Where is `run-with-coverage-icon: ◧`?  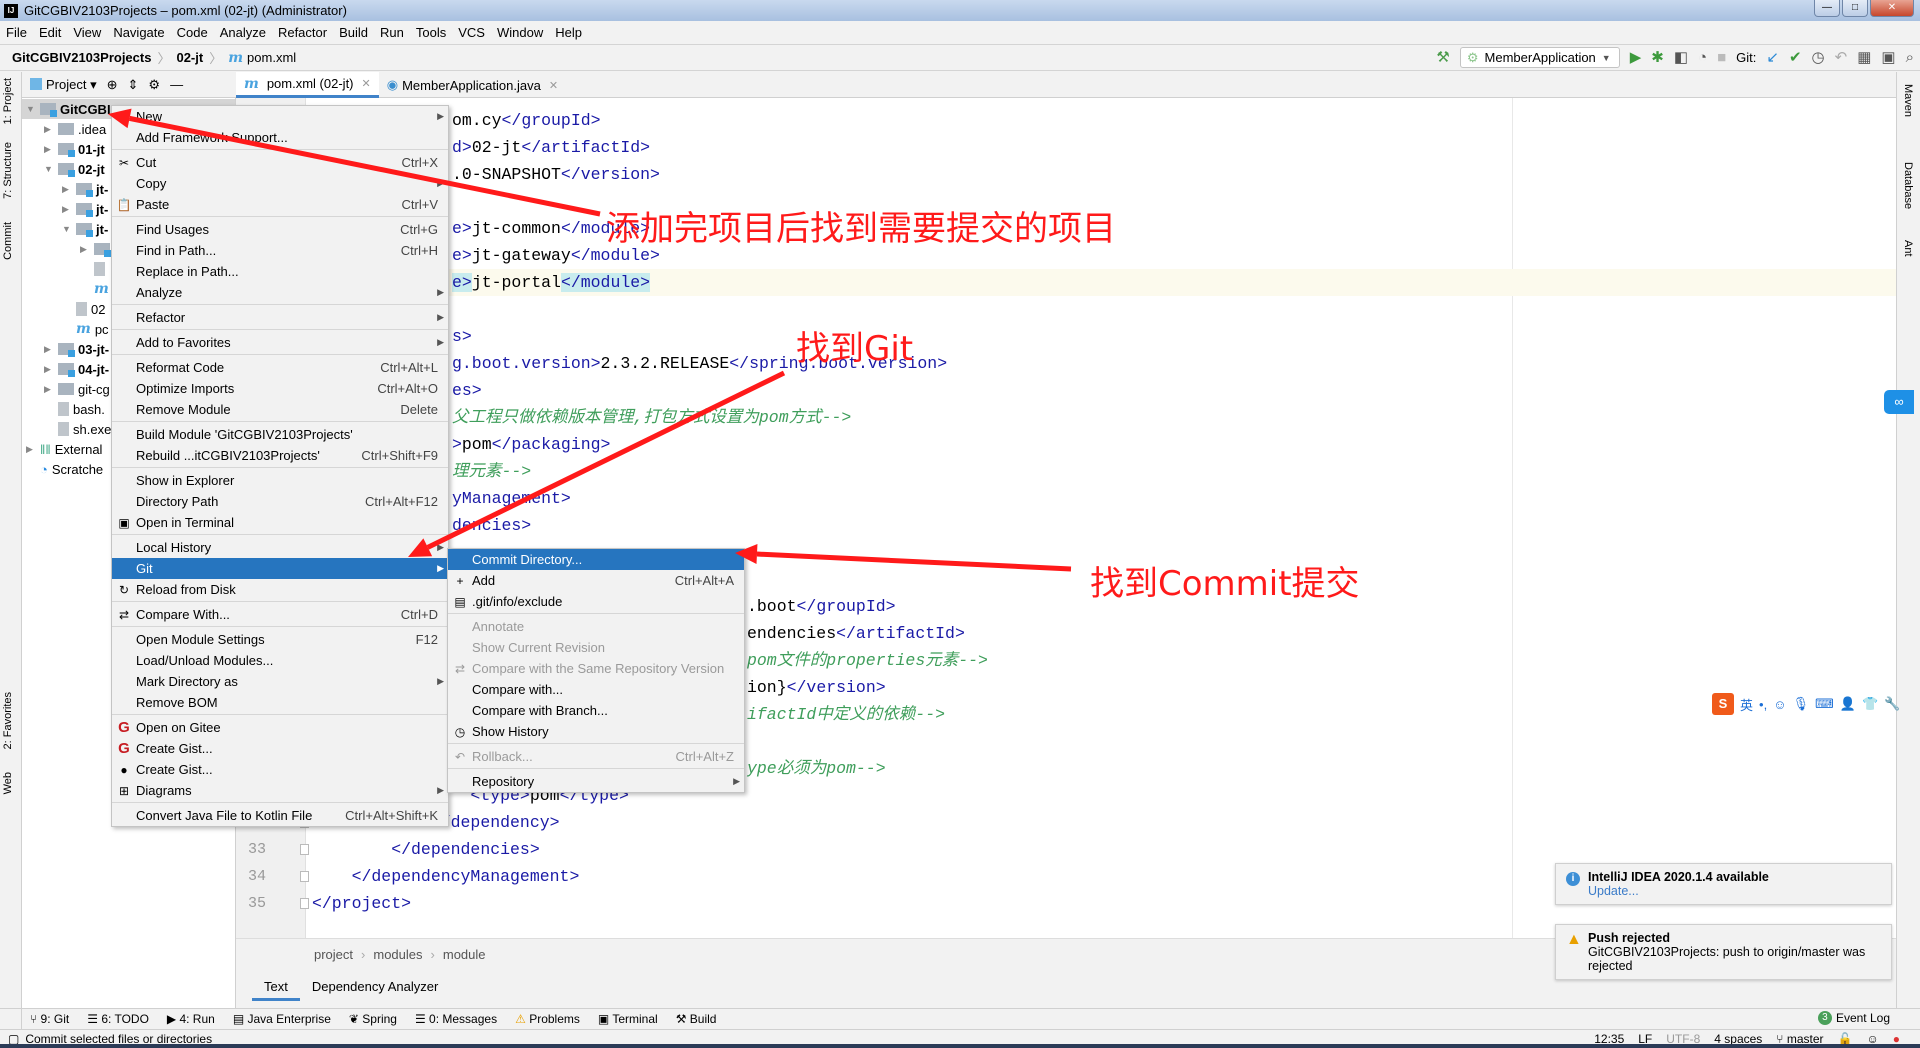 run-with-coverage-icon: ◧ is located at coordinates (1681, 57).